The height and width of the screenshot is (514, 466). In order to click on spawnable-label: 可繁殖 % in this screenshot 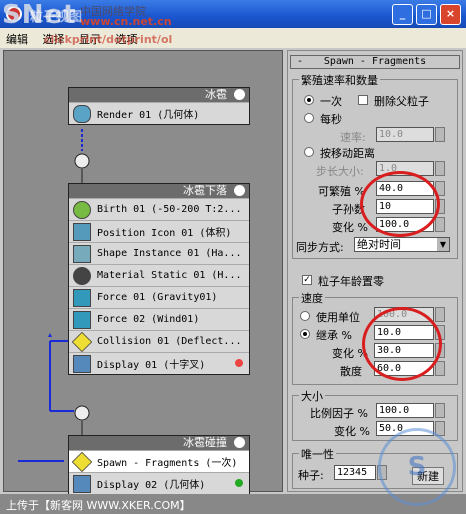, I will do `click(341, 191)`.